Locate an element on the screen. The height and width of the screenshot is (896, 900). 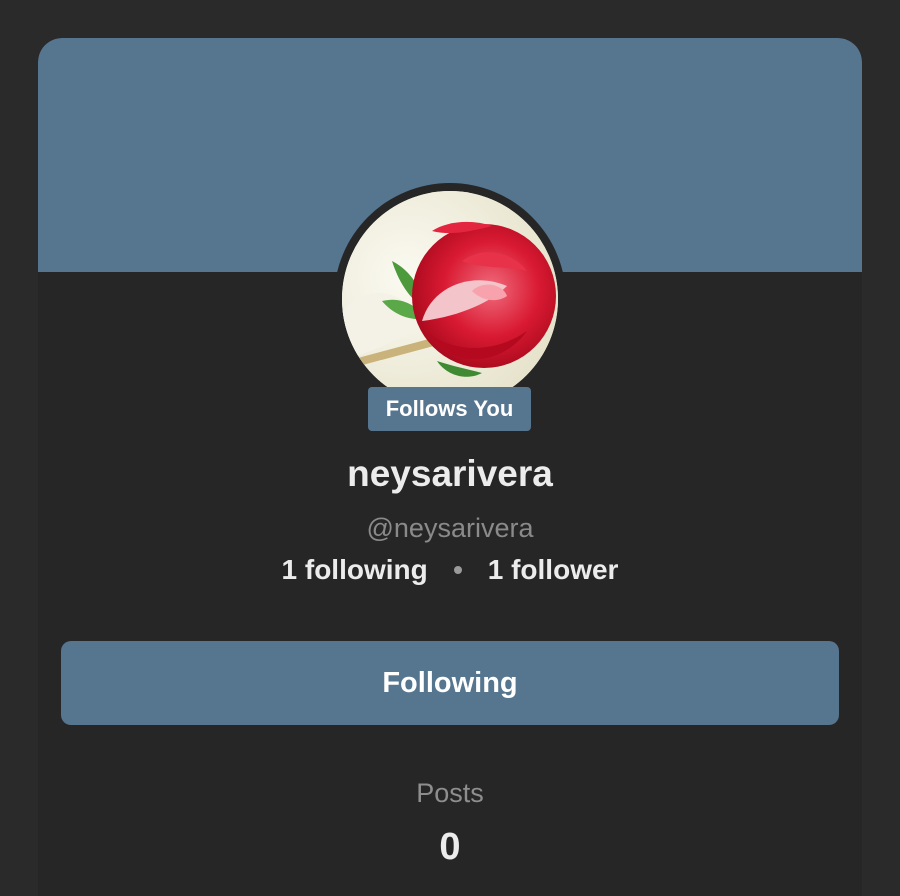
display-name: neysarivera is located at coordinates (450, 473).